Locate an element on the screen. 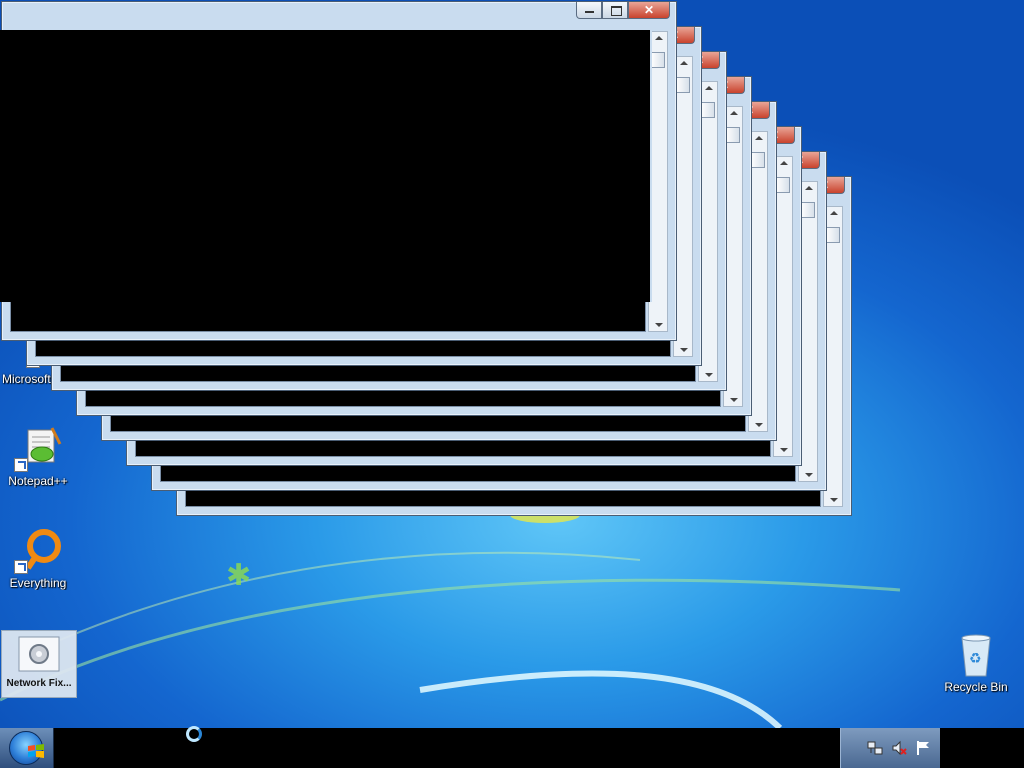 This screenshot has width=1024, height=768. action-center-flag-icon is located at coordinates (923, 748).